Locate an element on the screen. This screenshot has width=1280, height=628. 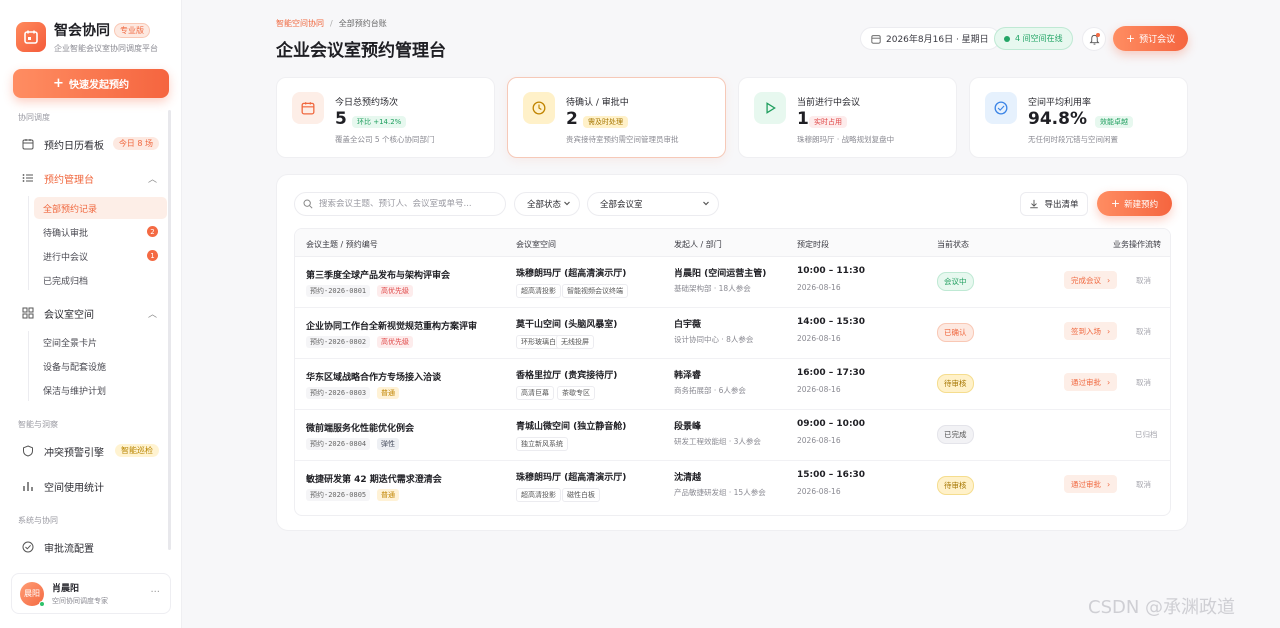
section-label-scheduling: 协同调度 is located at coordinates (34, 117).